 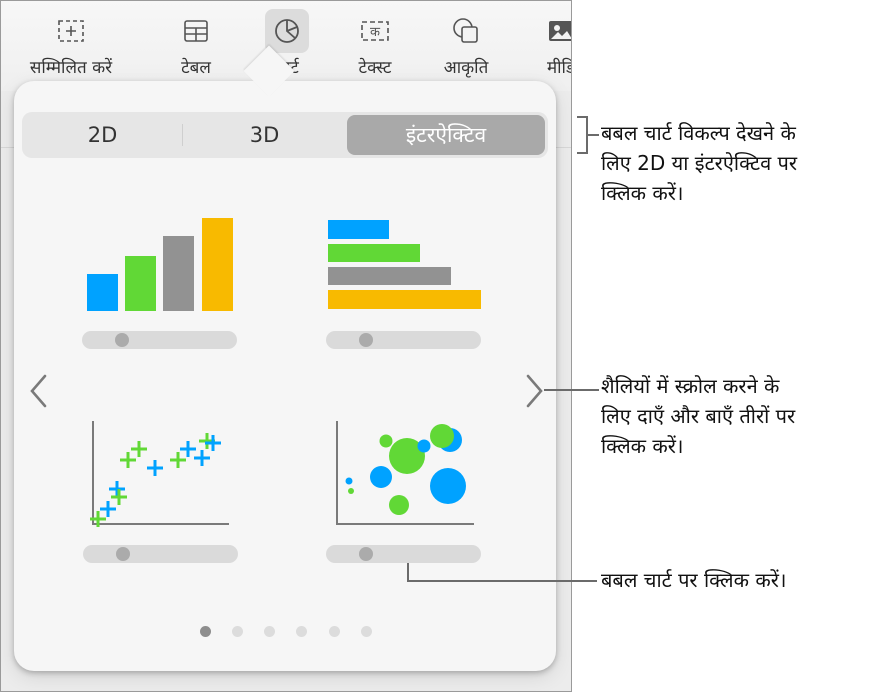 What do you see at coordinates (690, 386) in the screenshot?
I see `callout-line: शैलियों में स्क्रोल करने के` at bounding box center [690, 386].